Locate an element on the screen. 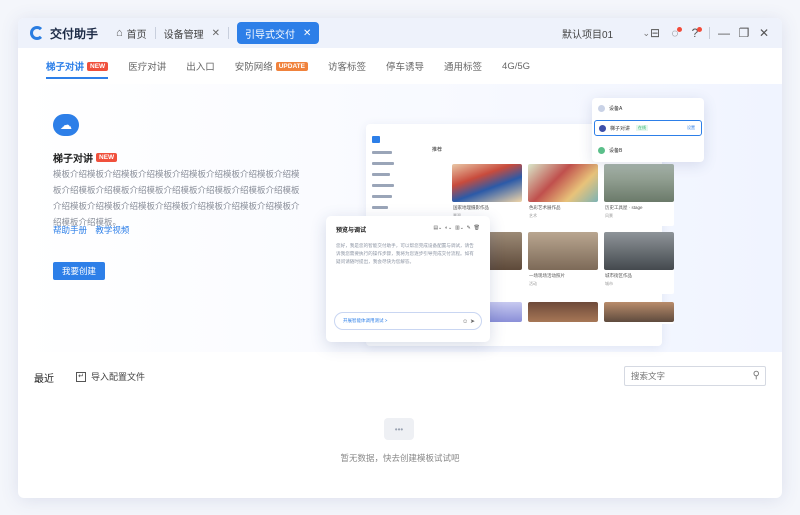 This screenshot has height=515, width=800. chat-input-text: 开展智能体调用测试 > is located at coordinates (365, 320).